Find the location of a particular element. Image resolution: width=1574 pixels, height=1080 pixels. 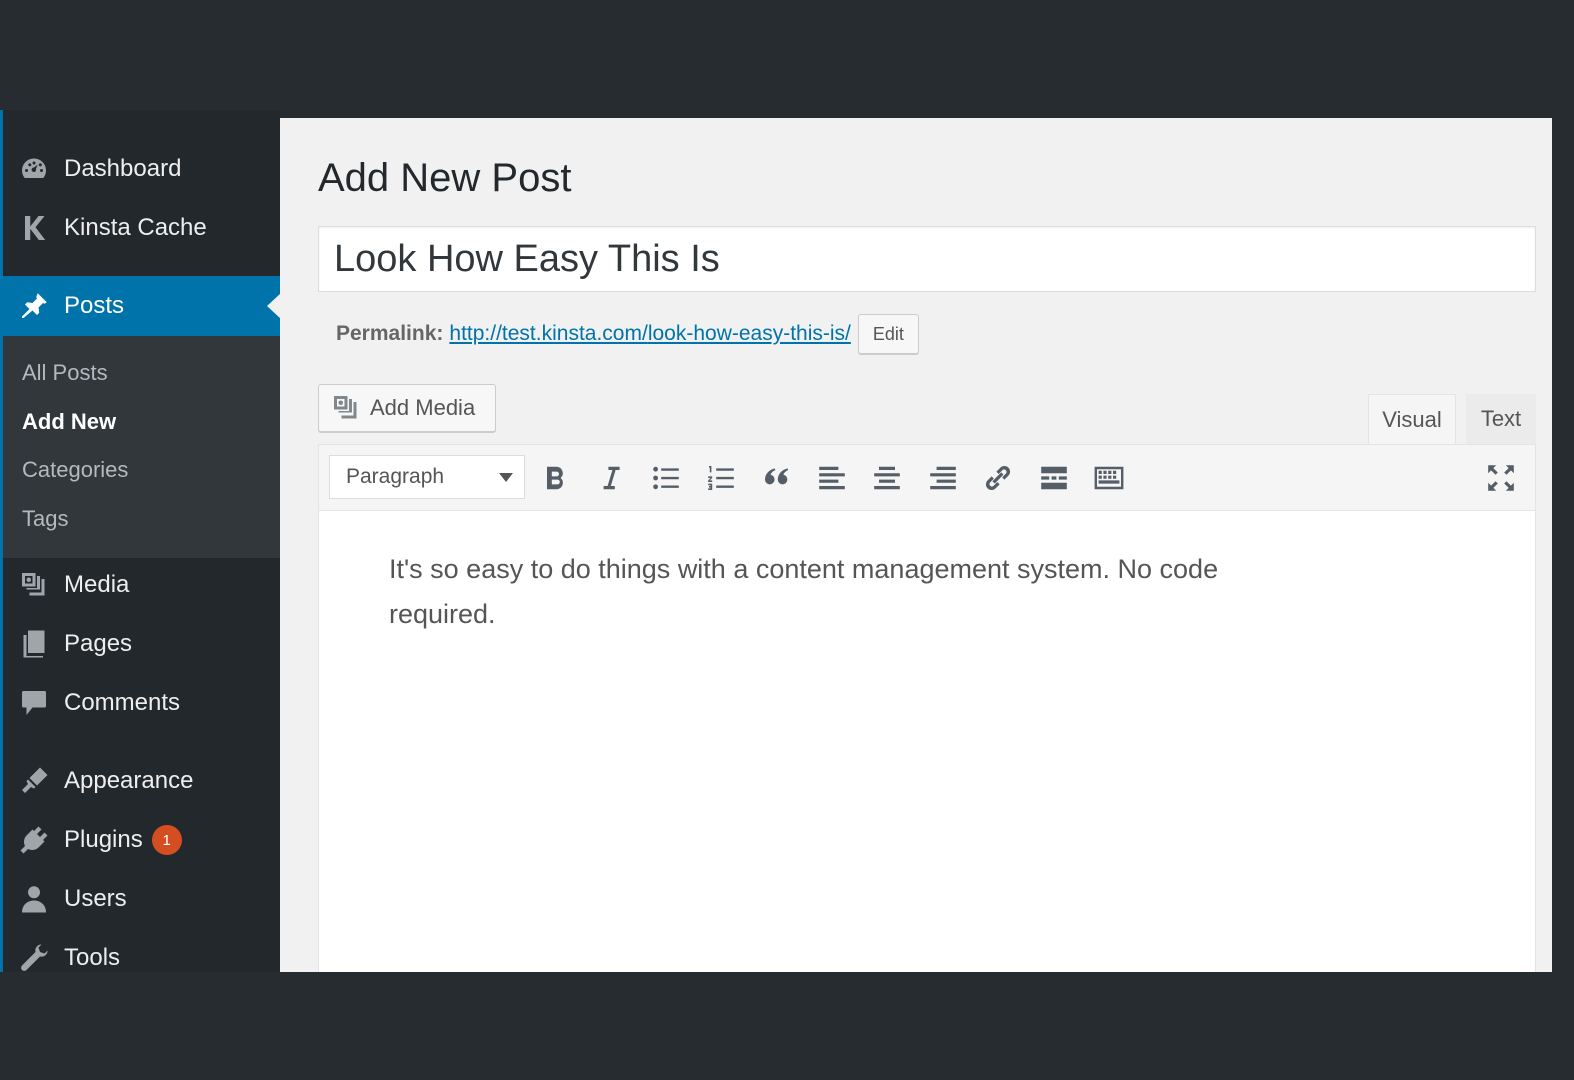

bold-button is located at coordinates (555, 478).